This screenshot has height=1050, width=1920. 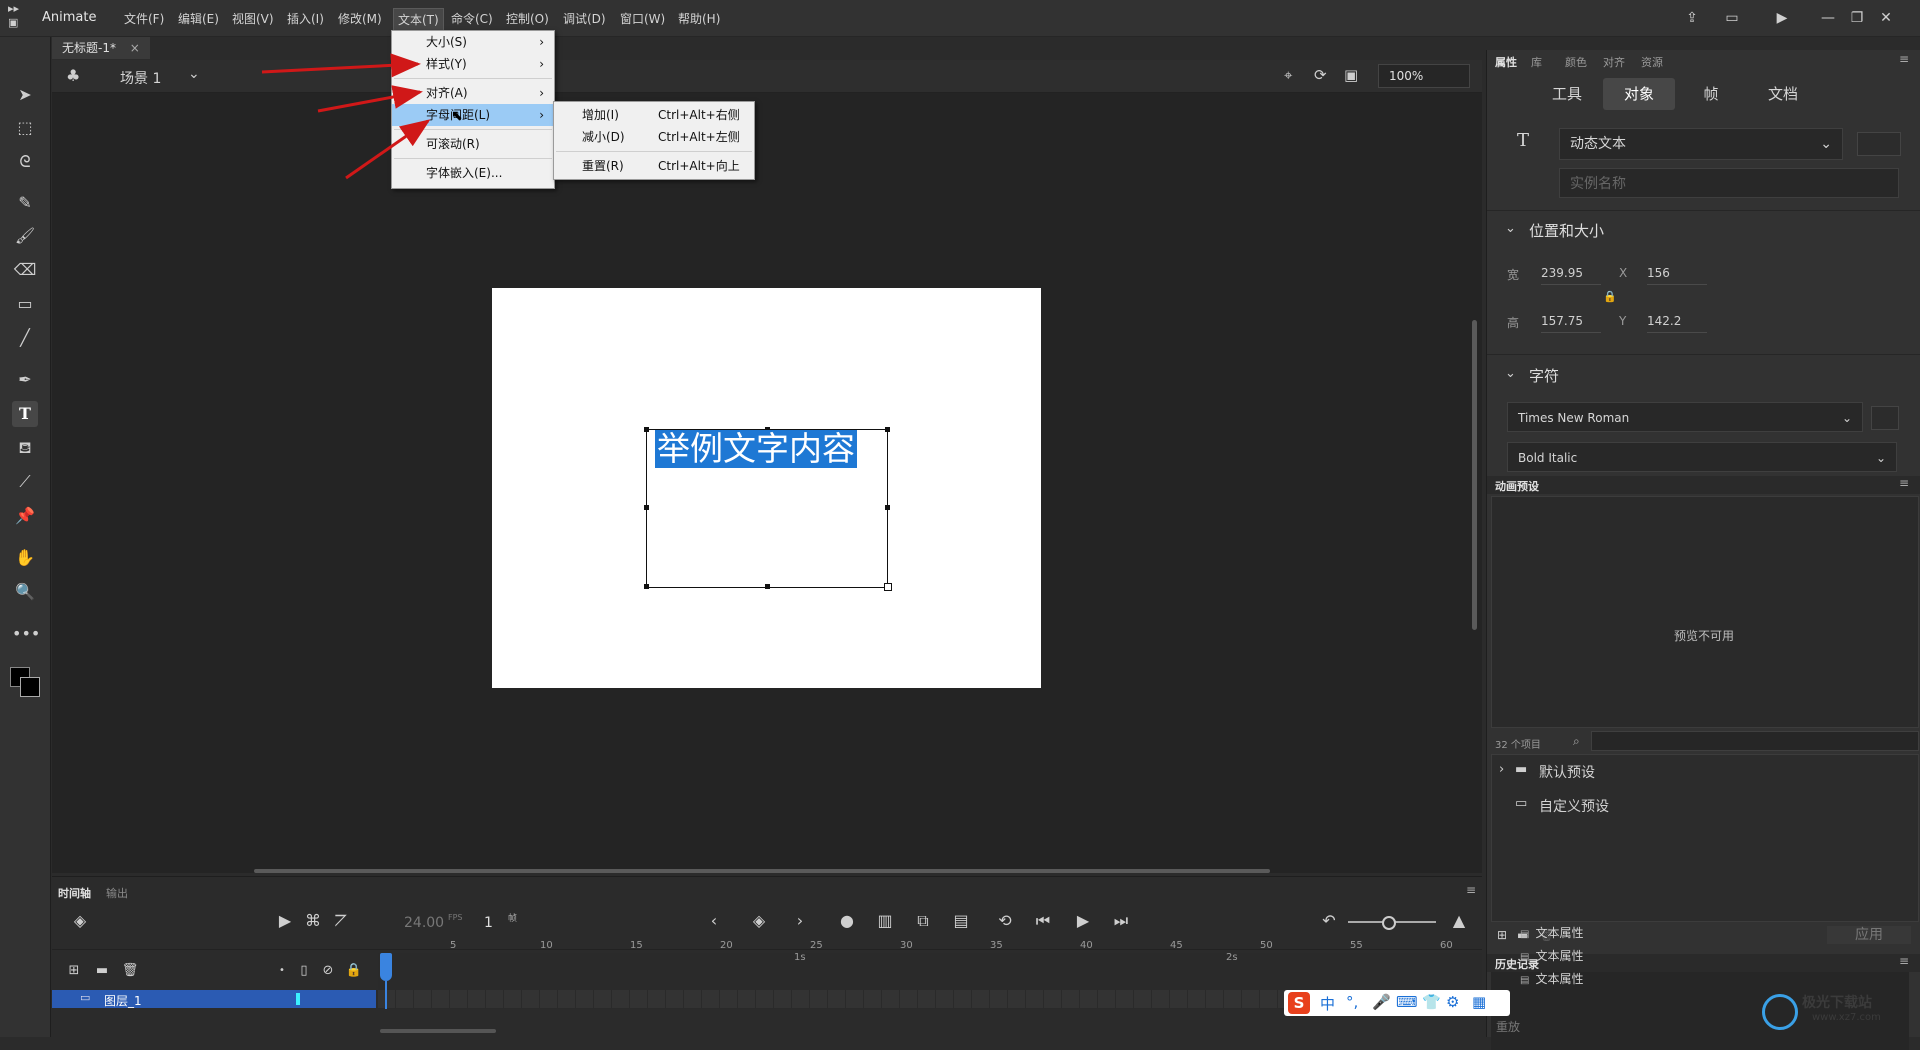 What do you see at coordinates (1729, 183) in the screenshot?
I see `instance-name-input: 实例名称` at bounding box center [1729, 183].